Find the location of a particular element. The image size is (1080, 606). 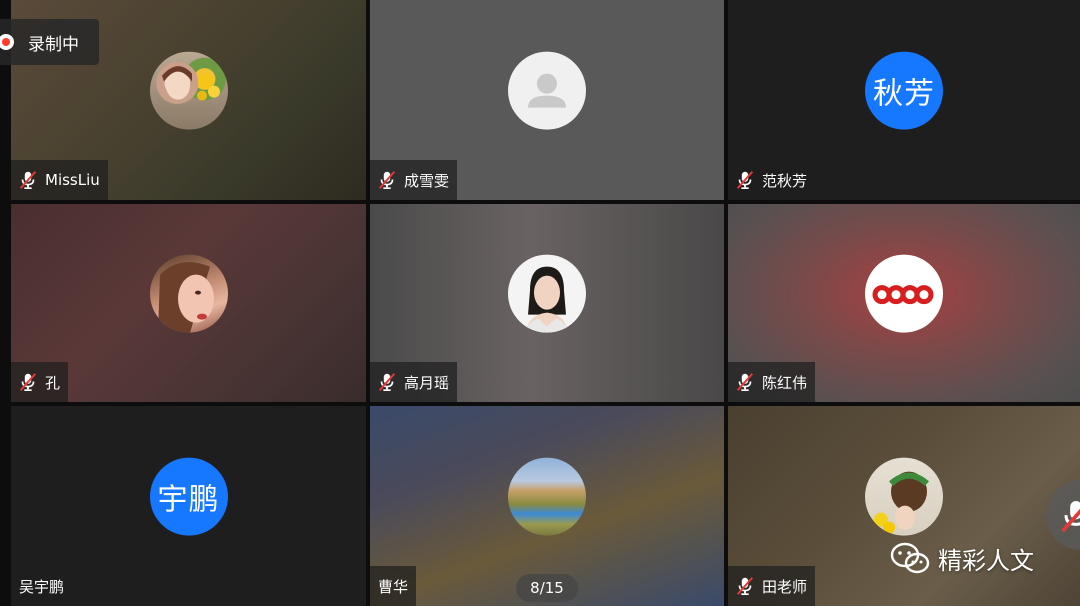

name-tag: 陈红伟 is located at coordinates (772, 382).